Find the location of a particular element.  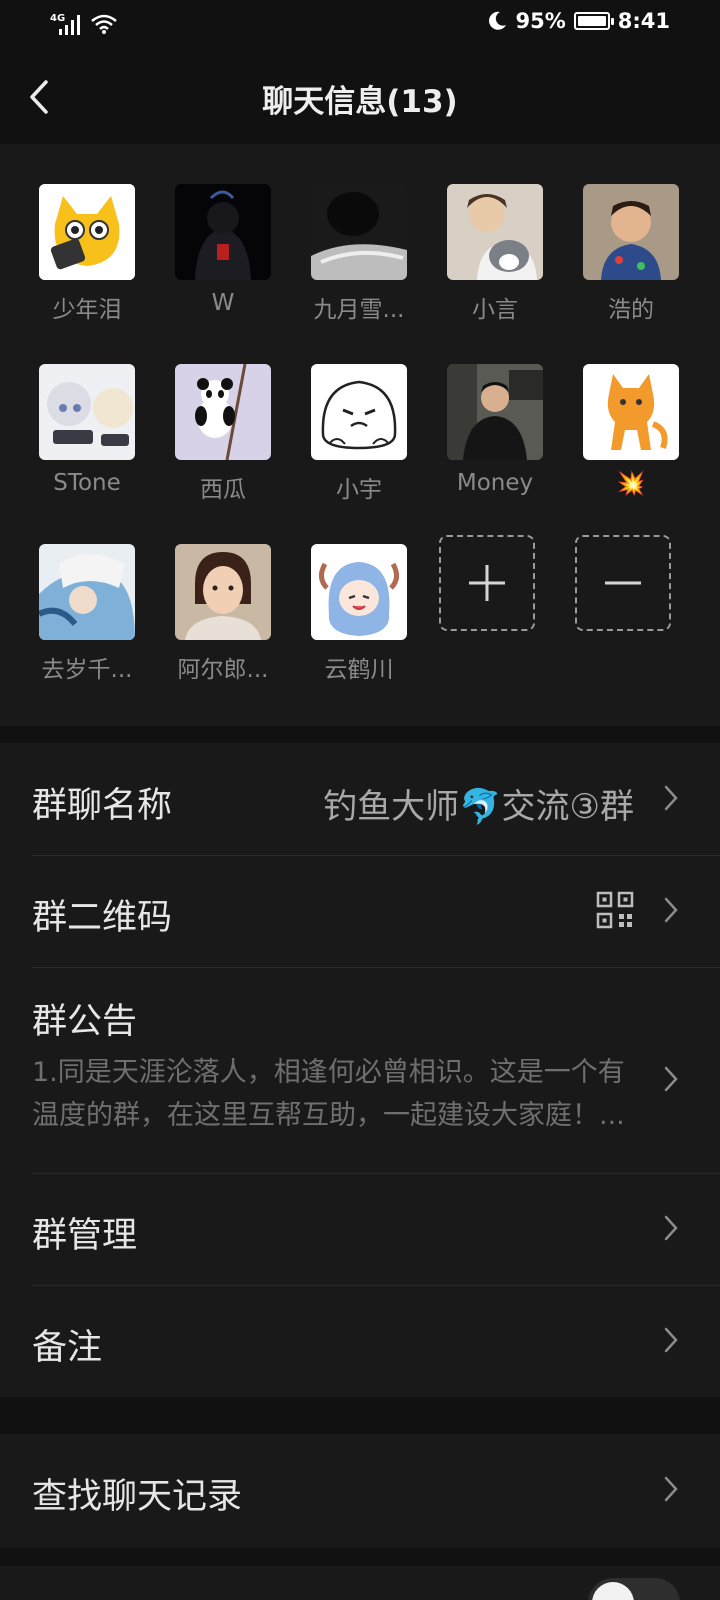

status-right: 95% 8:41 is located at coordinates (578, 21).